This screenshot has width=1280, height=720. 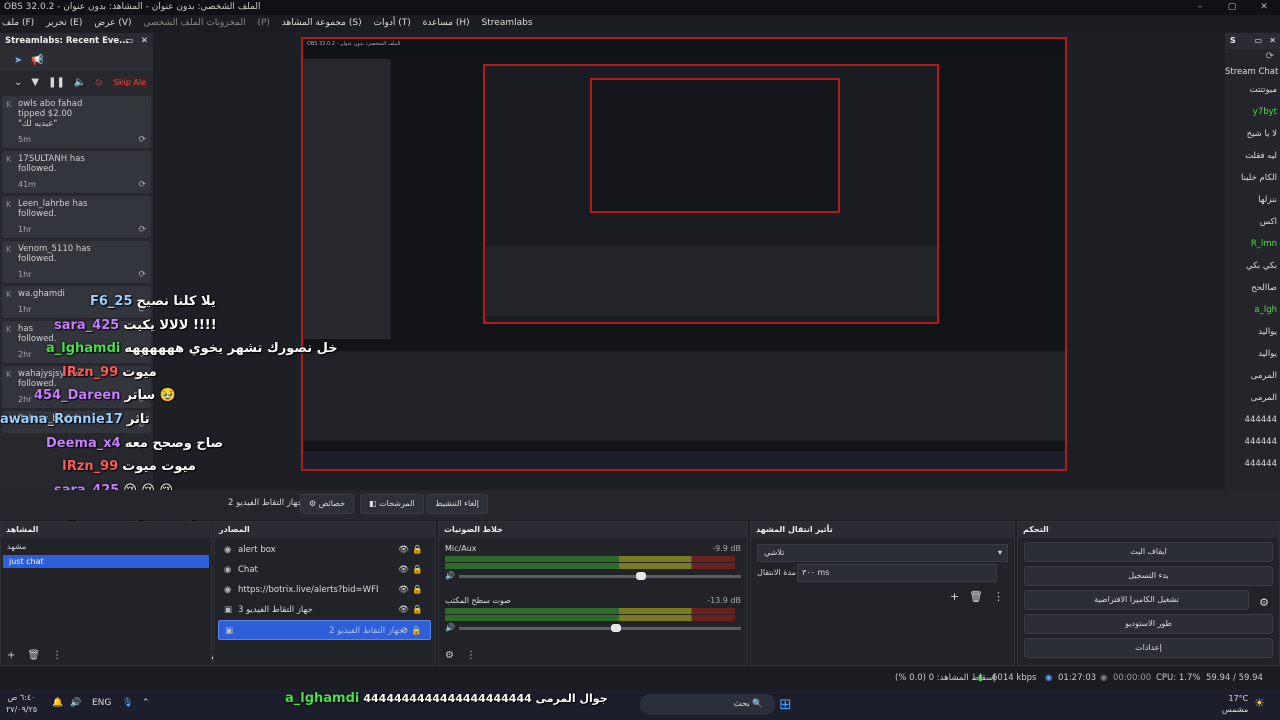 What do you see at coordinates (22, 709) in the screenshot?
I see `clock-date: ٢٧/٠٩/٢٥` at bounding box center [22, 709].